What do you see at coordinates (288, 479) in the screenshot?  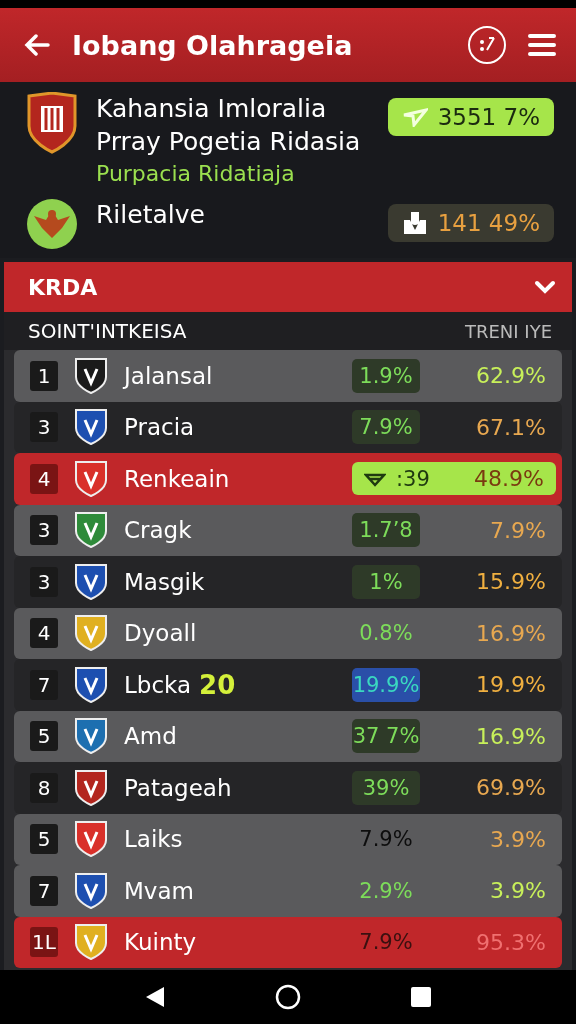 I see `standings-row: 4 Renkeain :39 48.9%` at bounding box center [288, 479].